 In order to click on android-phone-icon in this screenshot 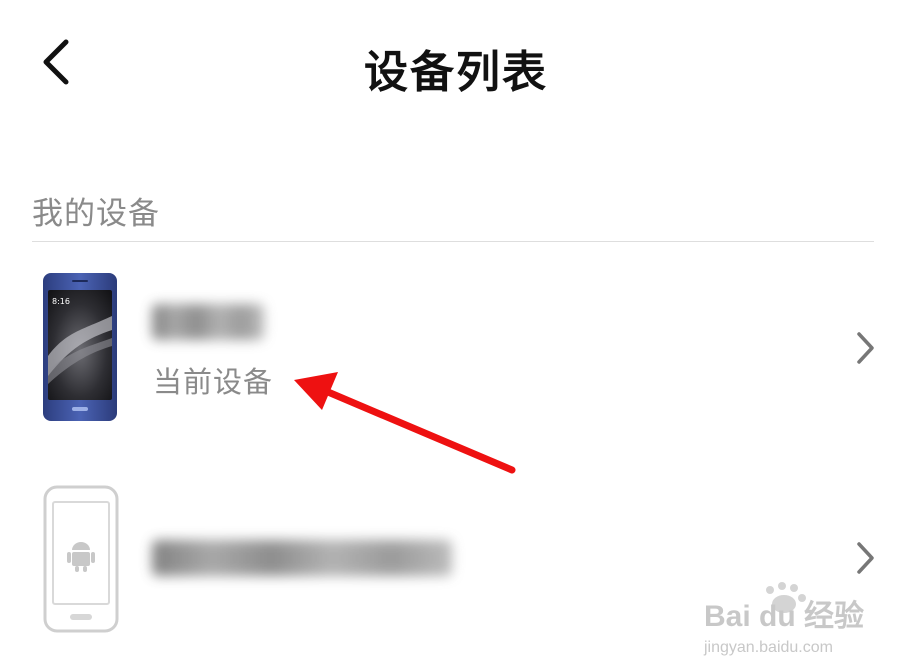, I will do `click(81, 559)`.